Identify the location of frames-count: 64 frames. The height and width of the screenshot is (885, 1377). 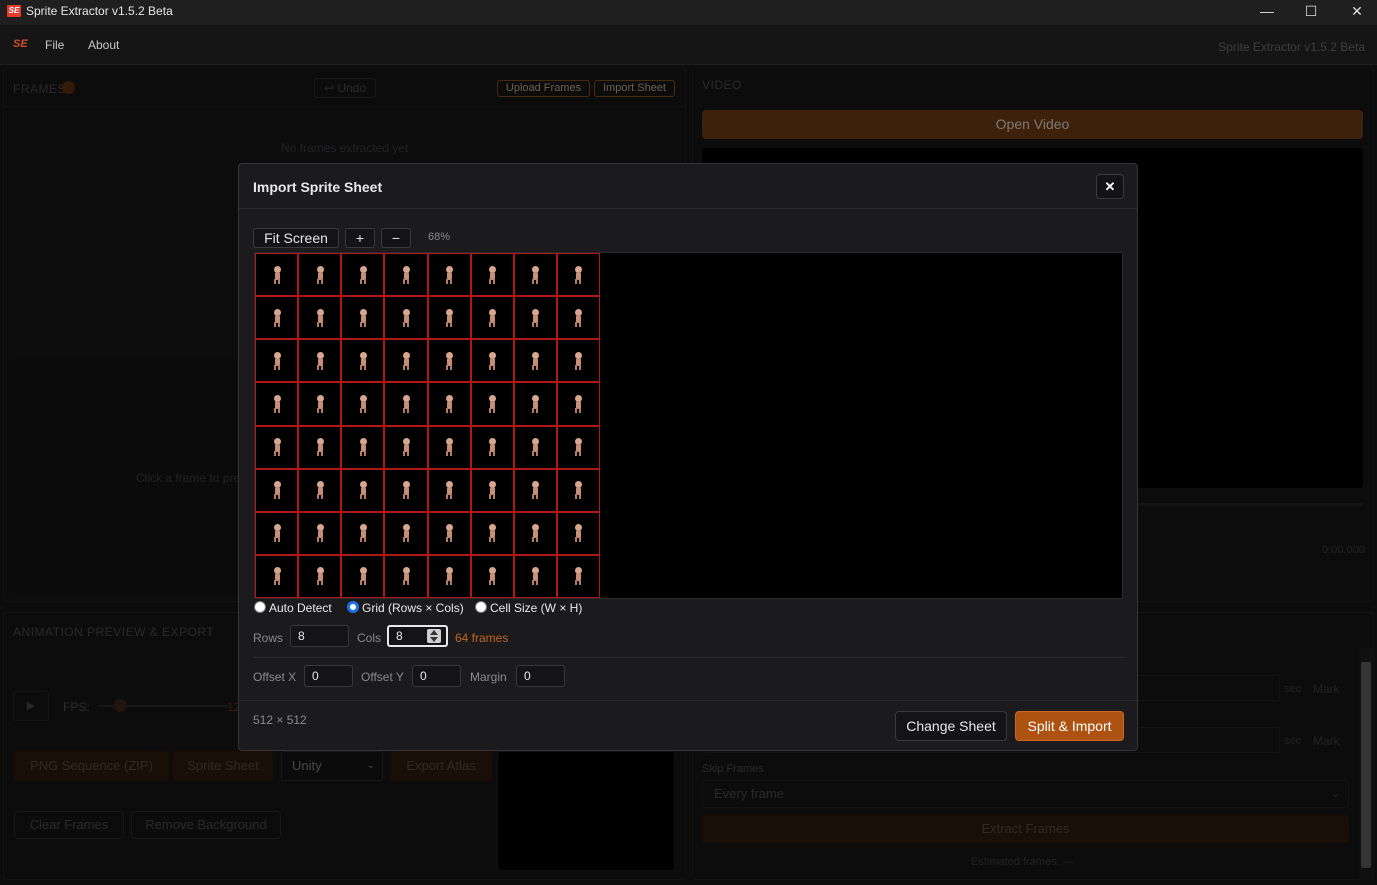
(482, 638).